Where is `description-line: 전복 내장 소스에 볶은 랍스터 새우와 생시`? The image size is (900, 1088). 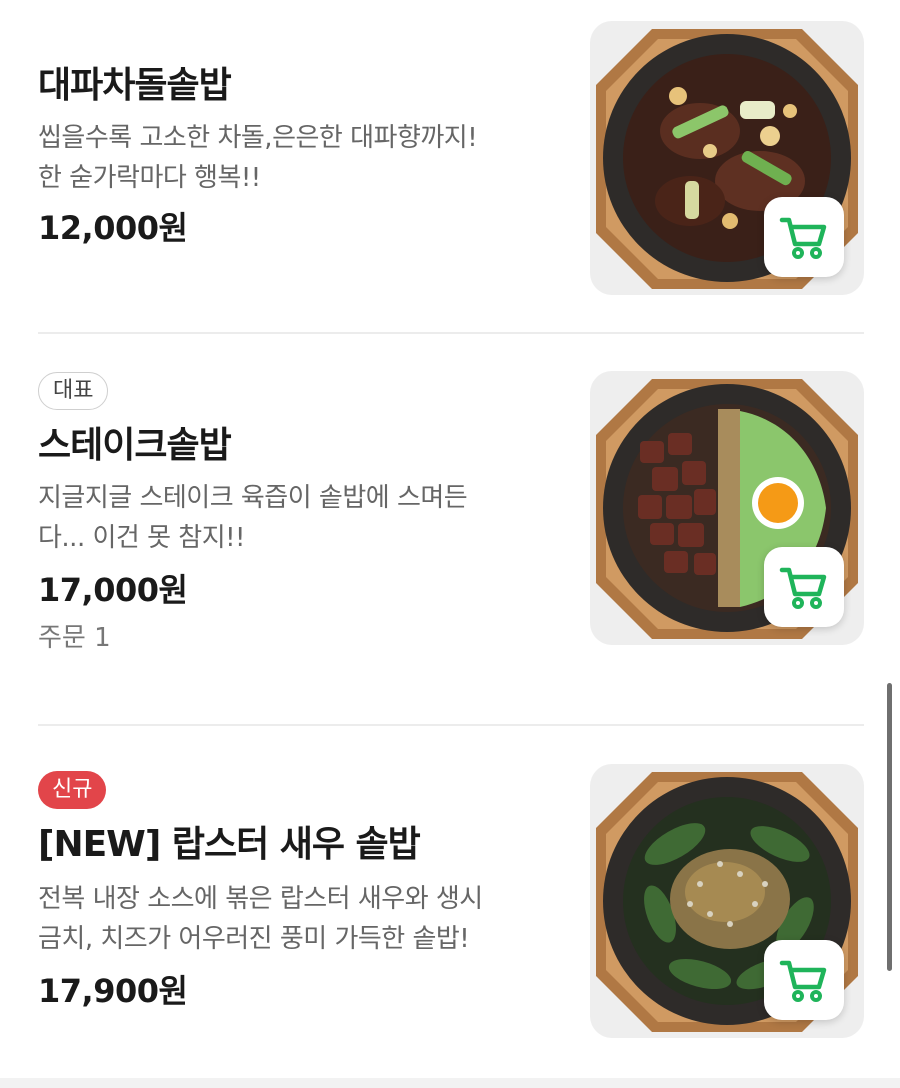 description-line: 전복 내장 소스에 볶은 랍스터 새우와 생시 is located at coordinates (260, 899).